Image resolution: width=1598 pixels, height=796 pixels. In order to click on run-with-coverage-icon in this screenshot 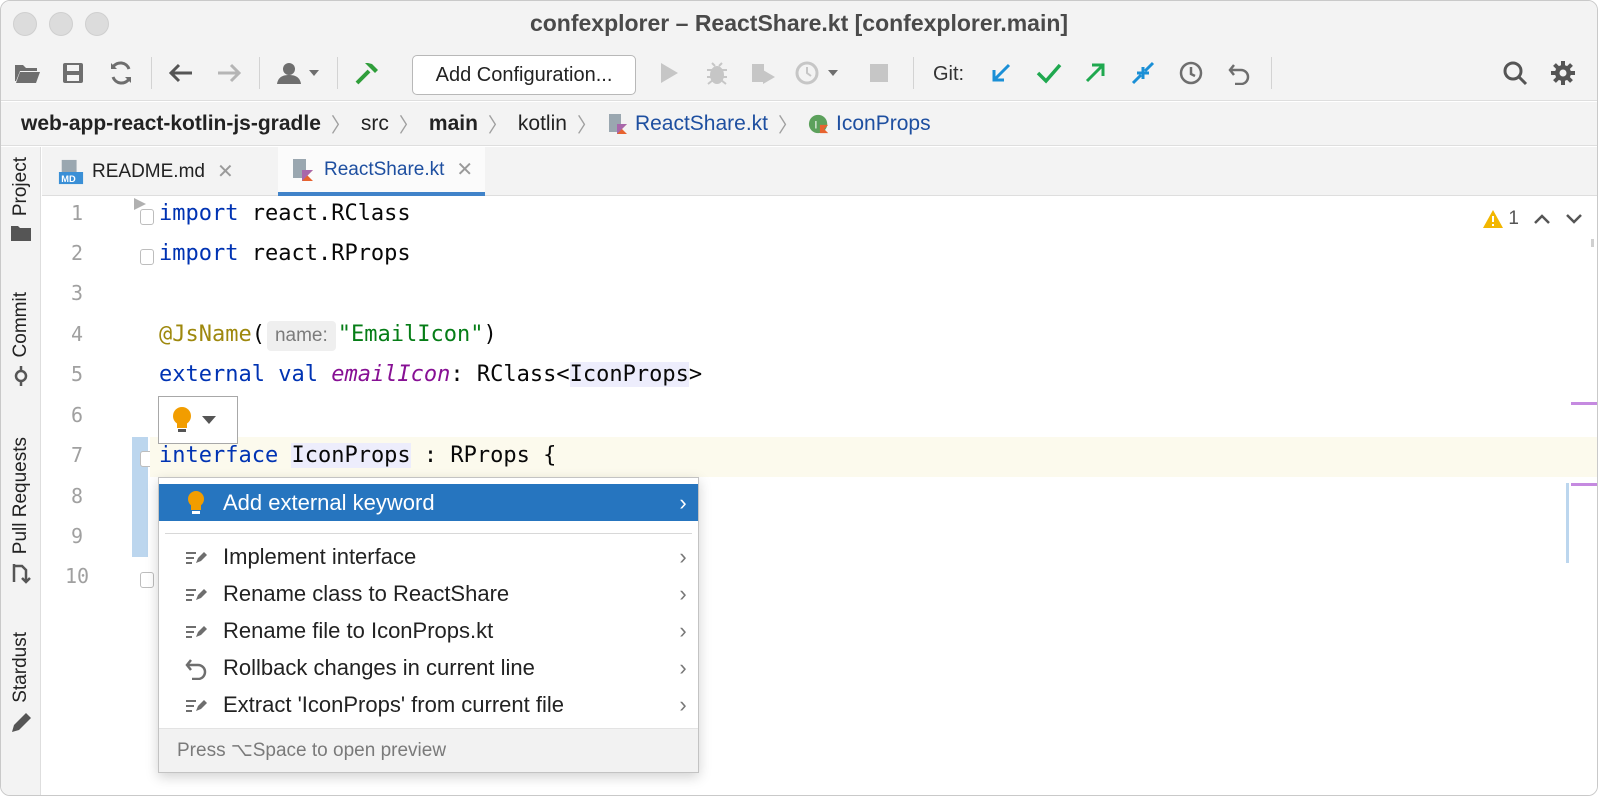, I will do `click(763, 73)`.